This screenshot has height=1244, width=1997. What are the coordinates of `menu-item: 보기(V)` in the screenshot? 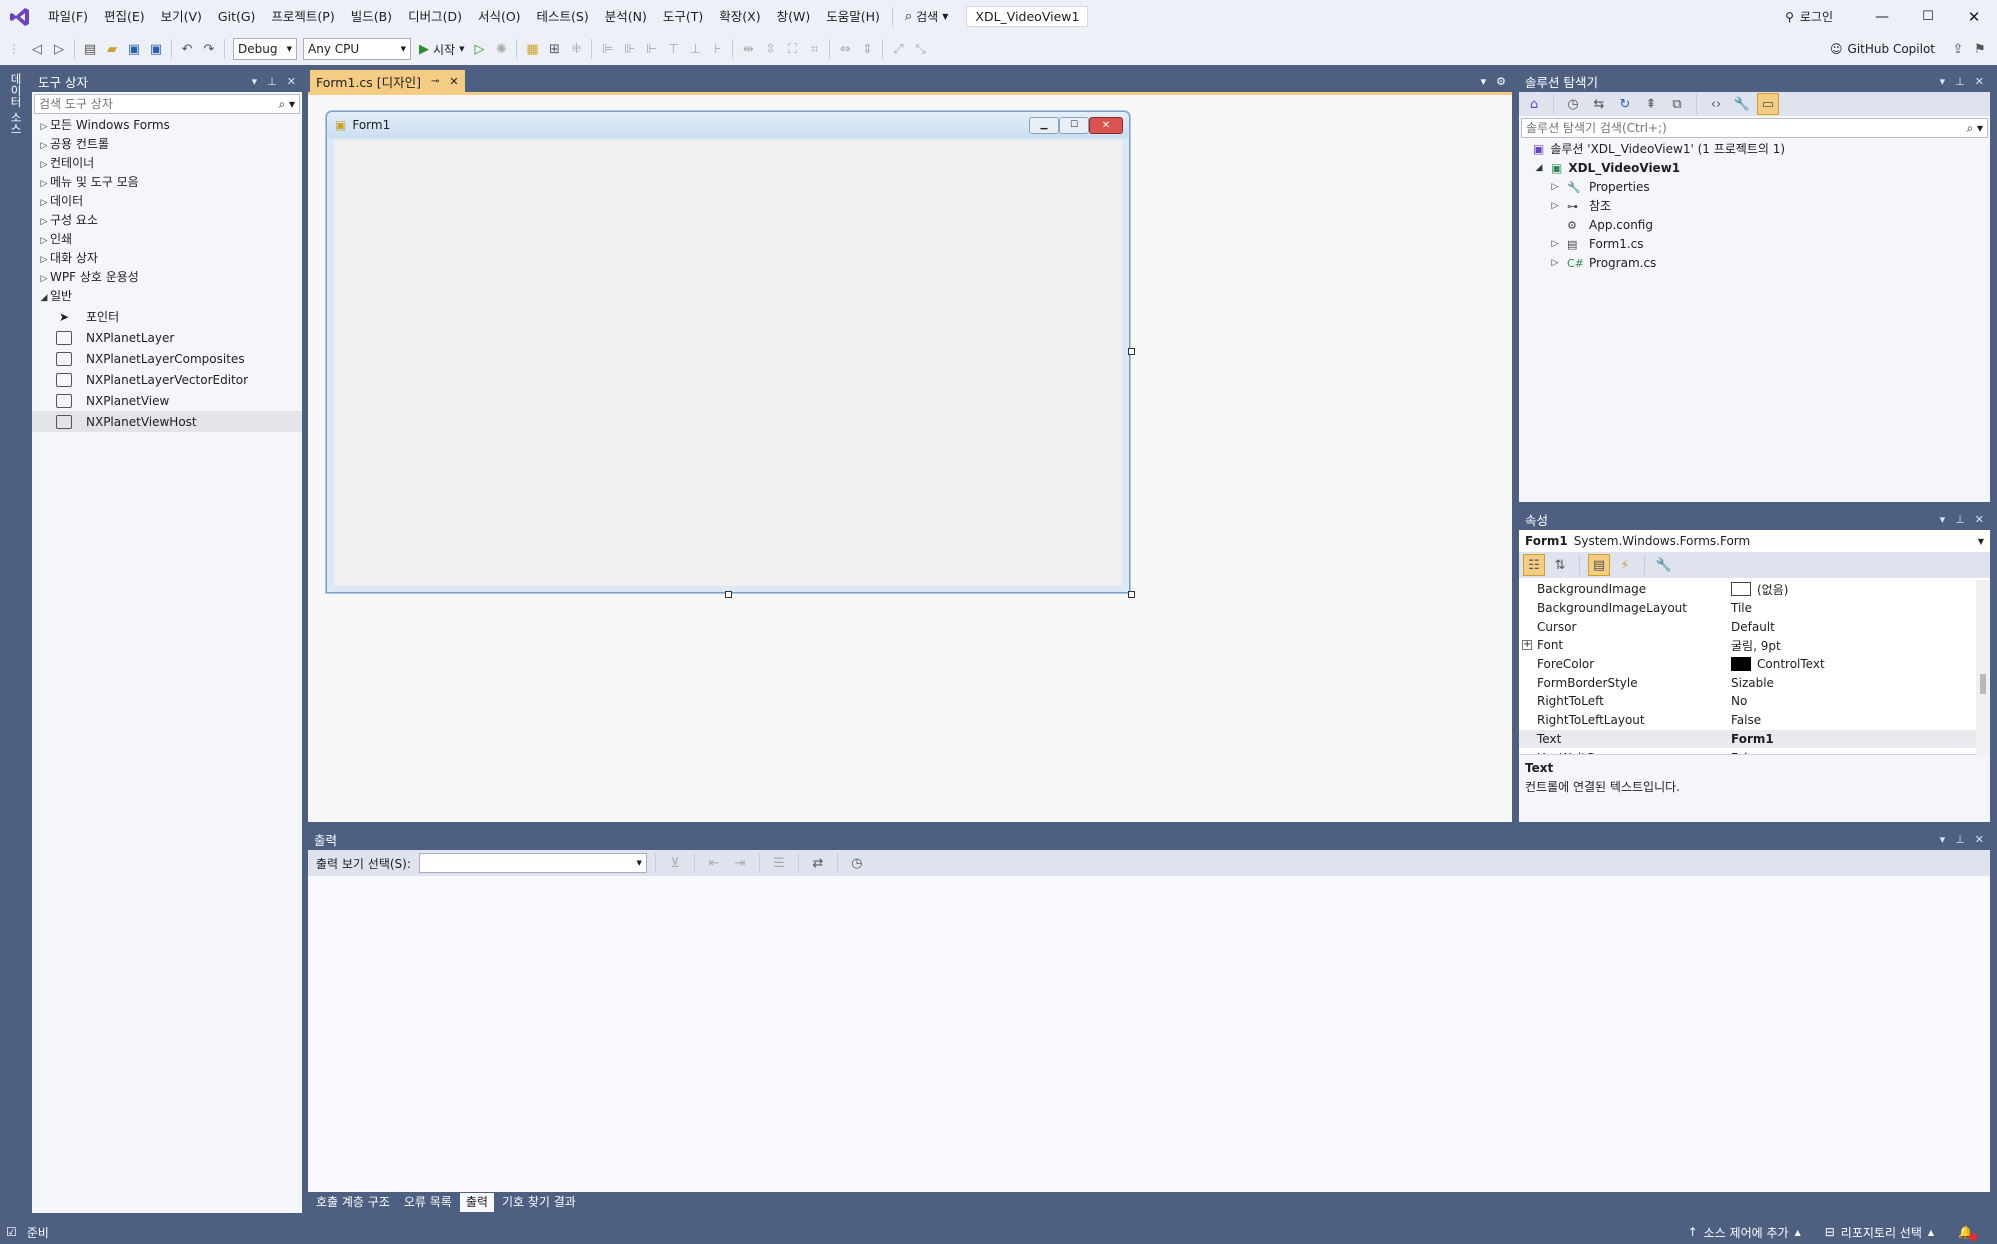 It's located at (181, 16).